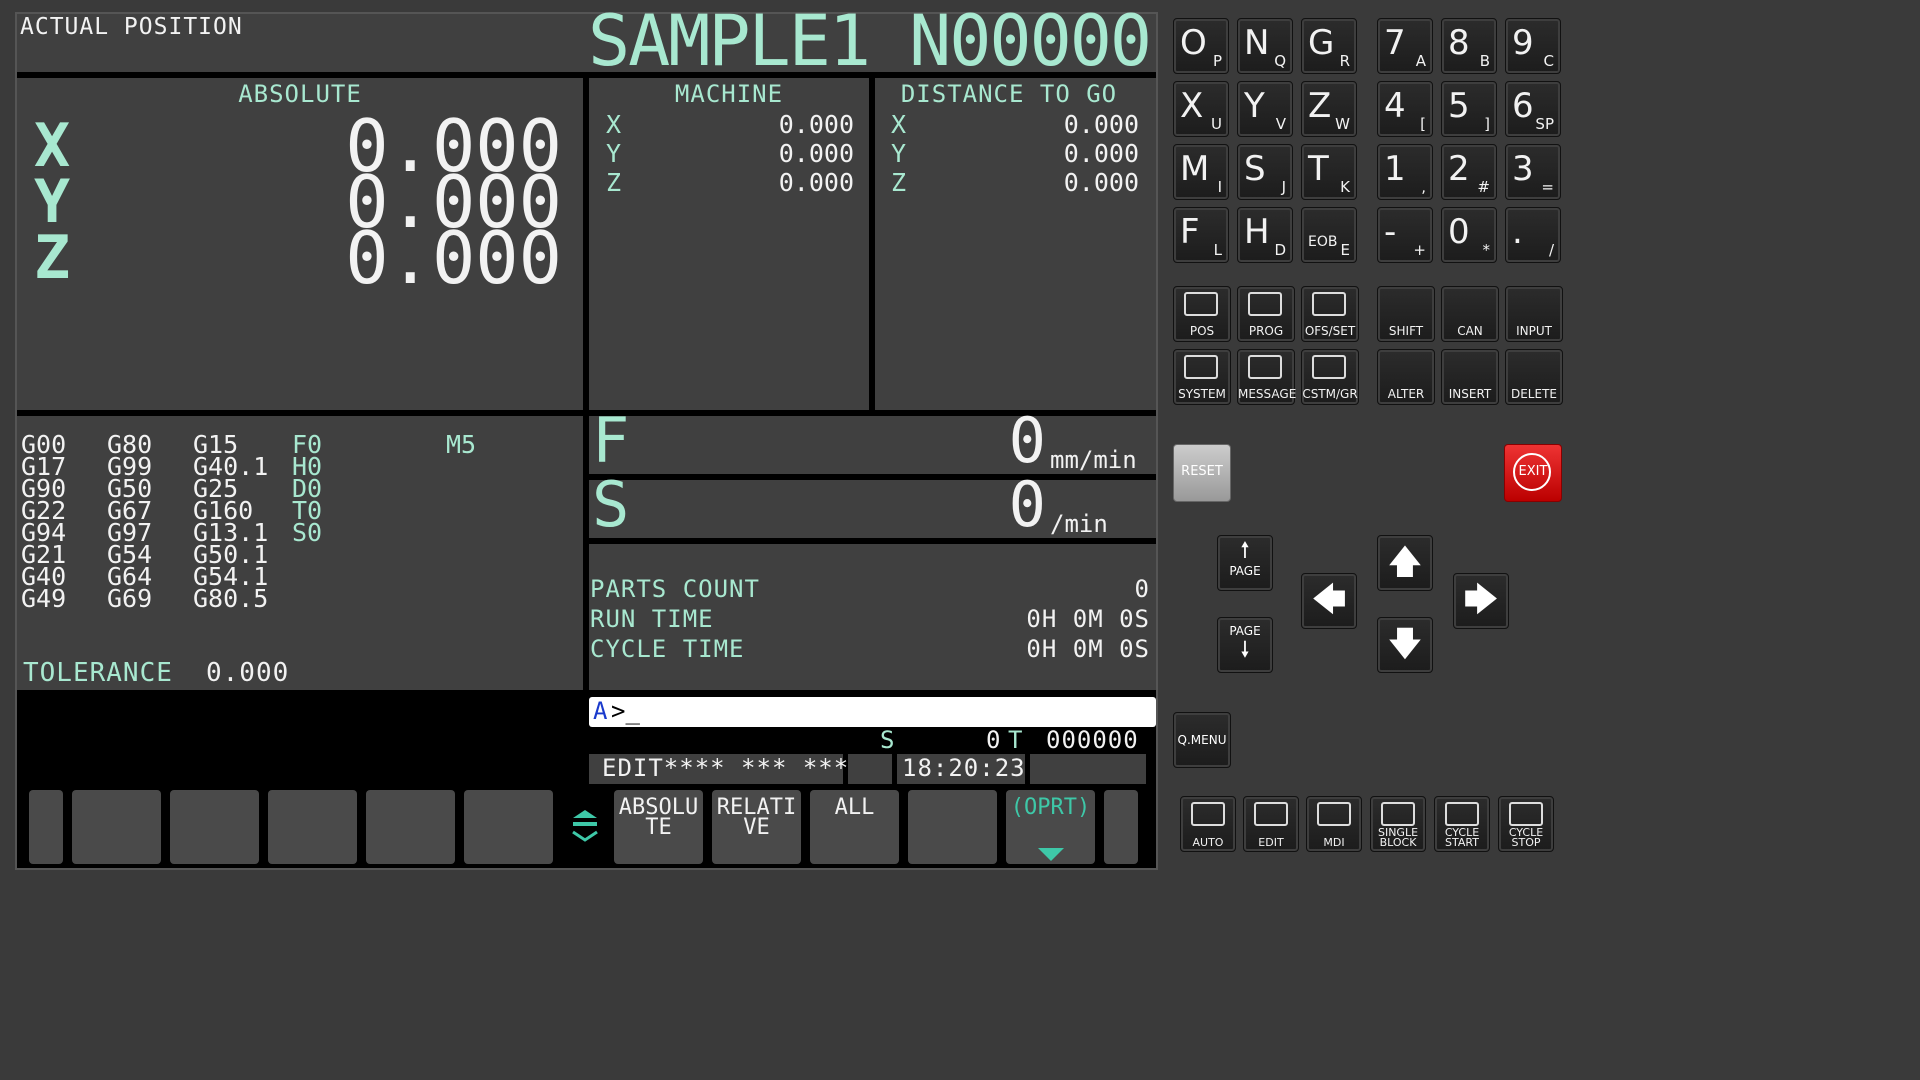 This screenshot has width=1920, height=1080. Describe the element at coordinates (585, 826) in the screenshot. I see `softkey-toggle-icon` at that location.